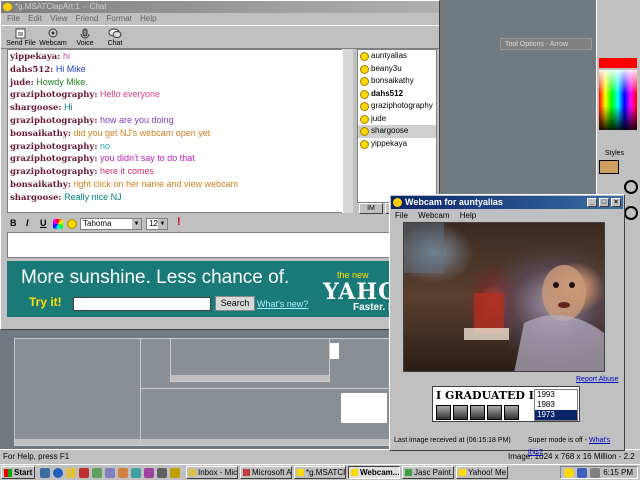  I want to click on webcam-button: Webcam, so click(53, 38).